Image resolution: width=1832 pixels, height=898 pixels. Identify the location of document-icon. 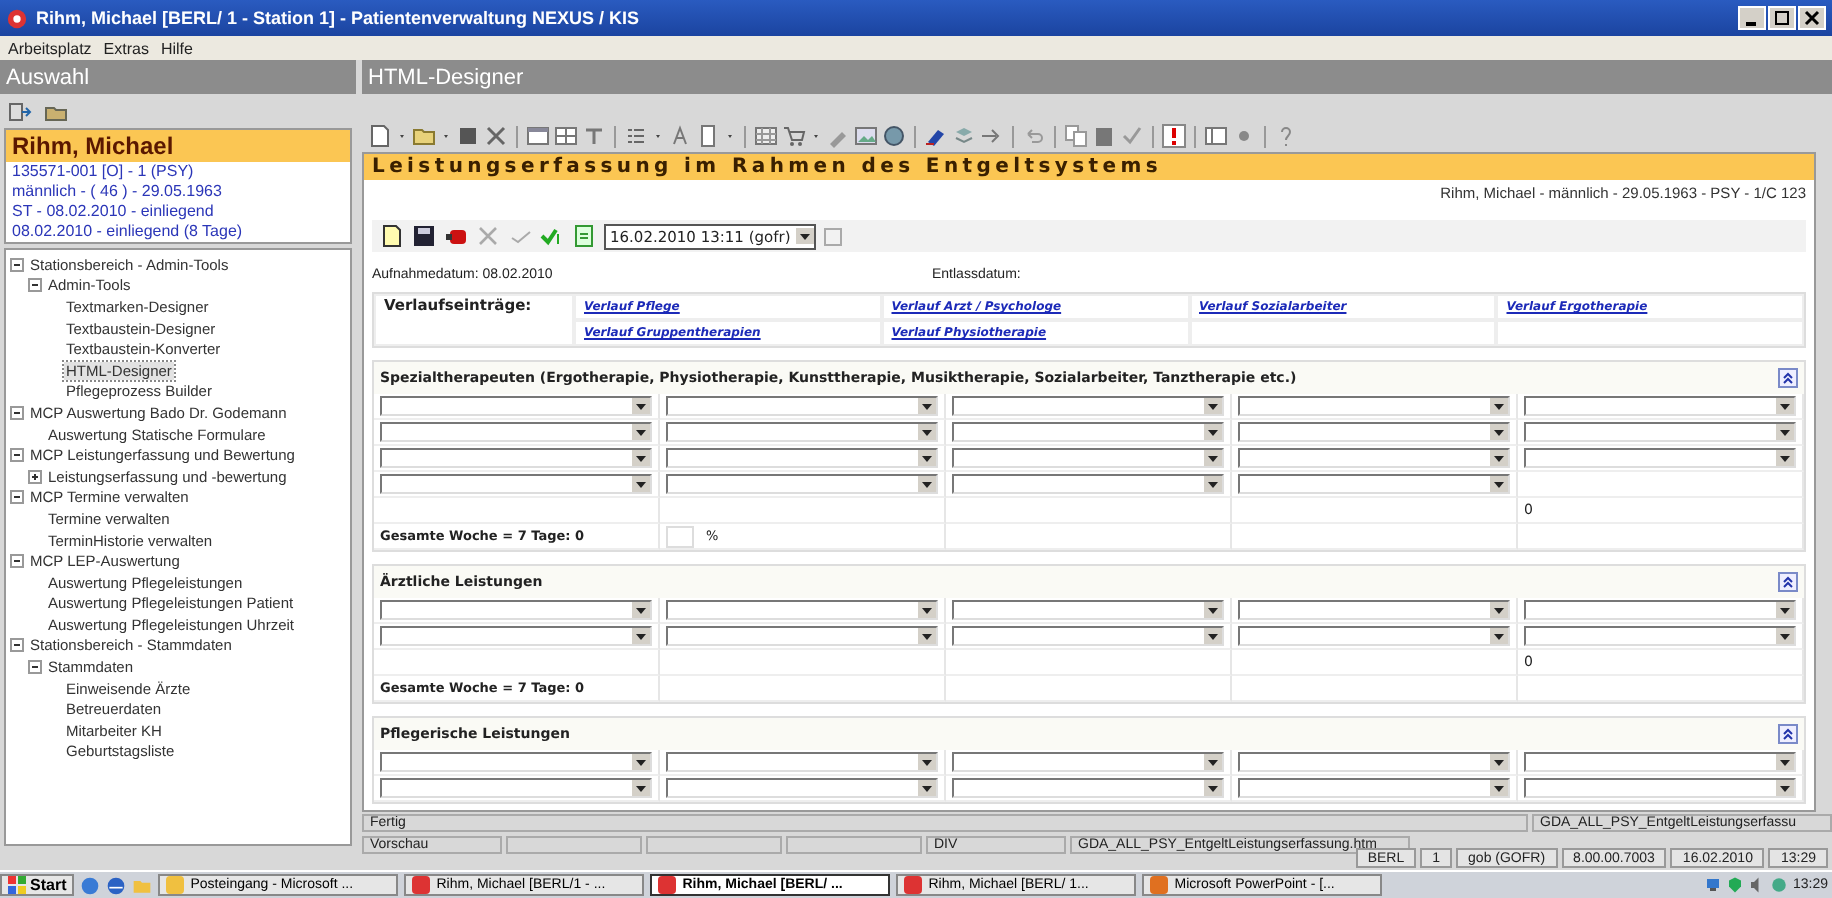
(584, 236).